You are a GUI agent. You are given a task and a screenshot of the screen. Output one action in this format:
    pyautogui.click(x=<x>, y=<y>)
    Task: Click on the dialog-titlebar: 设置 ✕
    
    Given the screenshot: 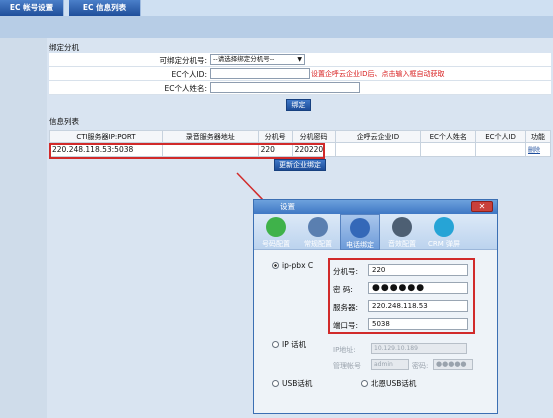 What is the action you would take?
    pyautogui.click(x=375, y=207)
    